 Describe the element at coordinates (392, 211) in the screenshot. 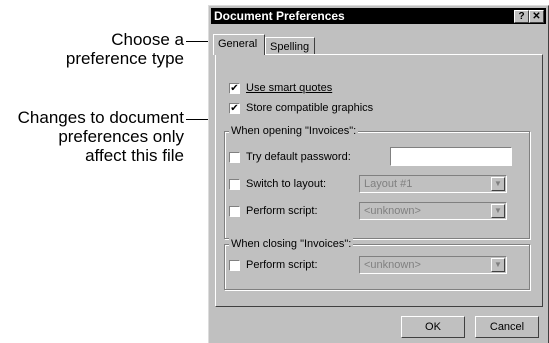

I see `script-open-value: <unknown>` at that location.